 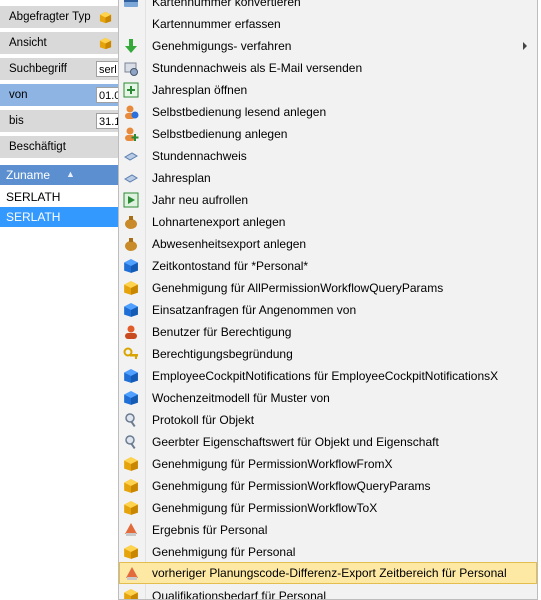 What do you see at coordinates (222, 332) in the screenshot?
I see `menu-item-label: Benutzer für Berechtigung` at bounding box center [222, 332].